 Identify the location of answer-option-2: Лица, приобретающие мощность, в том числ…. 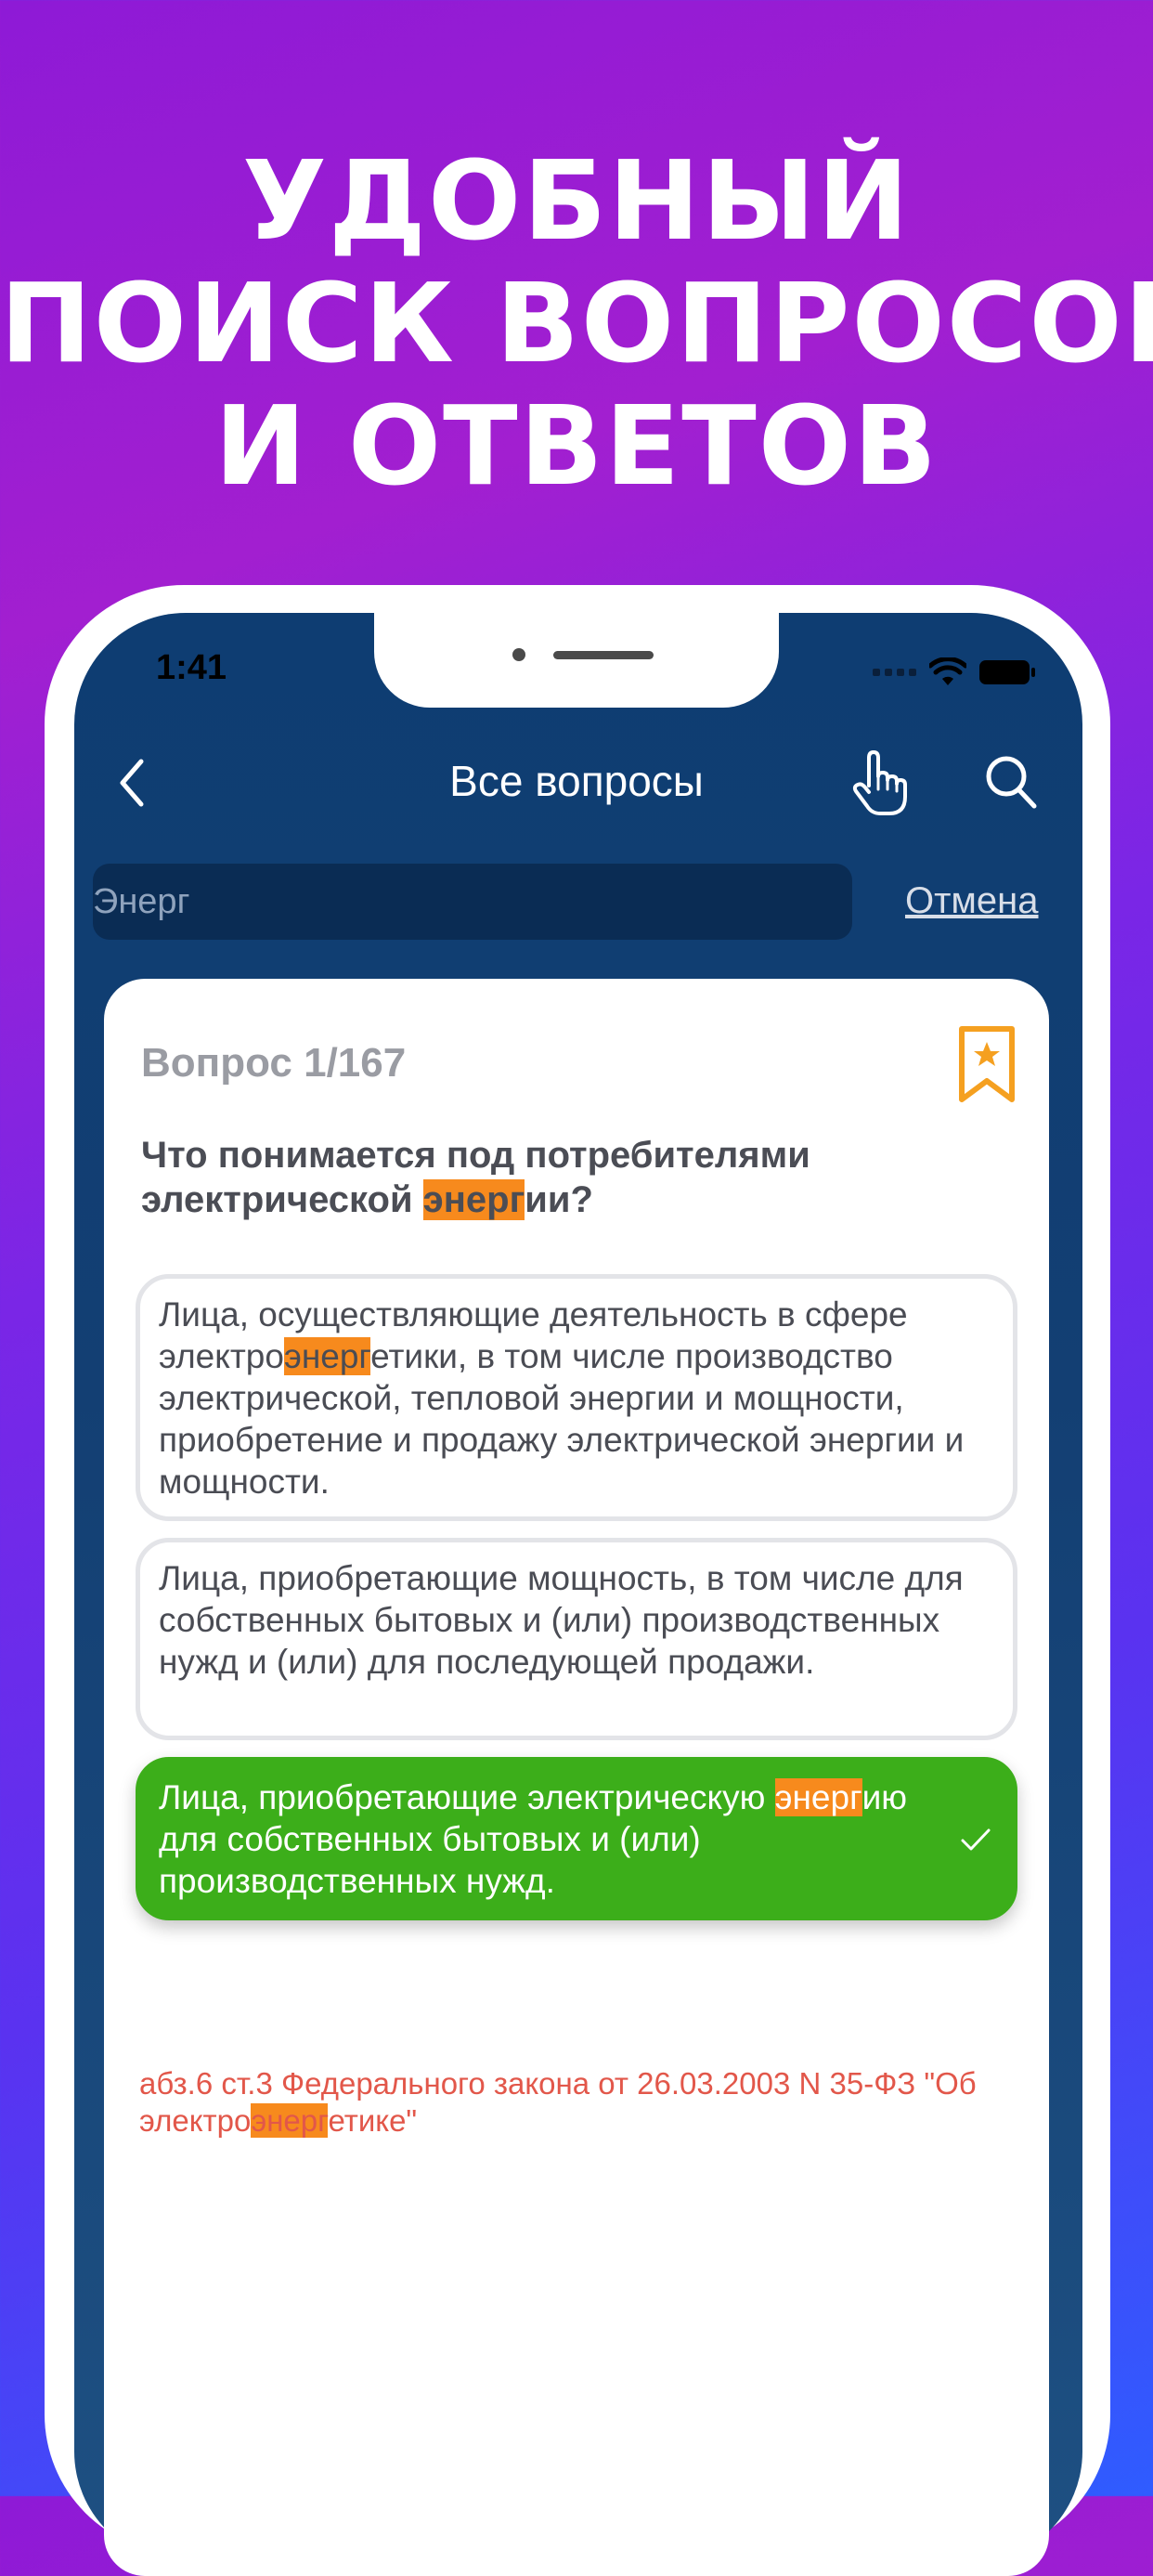
(576, 1639).